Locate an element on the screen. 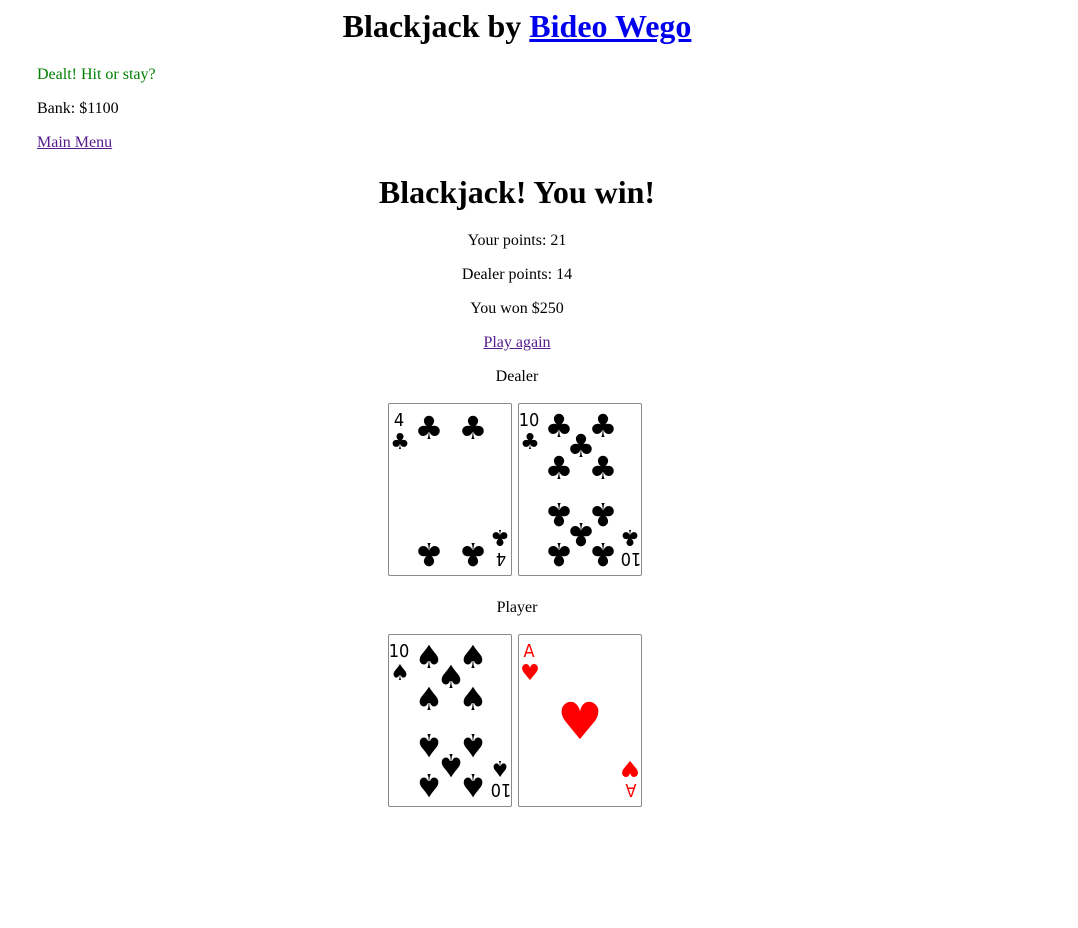  your-points: Your points: 21 is located at coordinates (517, 240).